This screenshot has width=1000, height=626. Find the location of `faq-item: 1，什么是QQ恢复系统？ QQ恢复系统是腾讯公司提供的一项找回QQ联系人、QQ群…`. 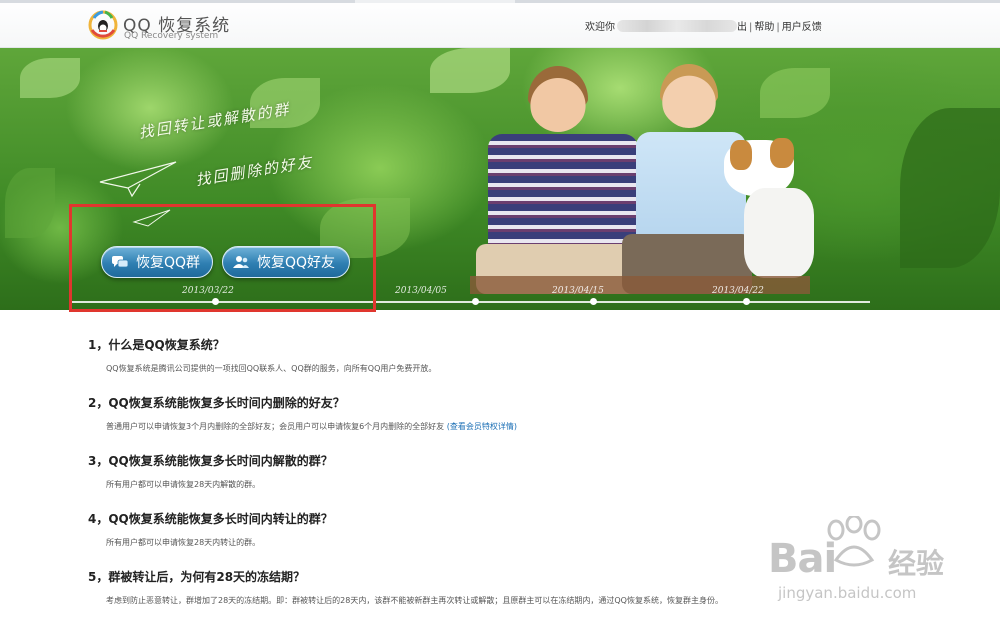

faq-item: 1，什么是QQ恢复系统？ QQ恢复系统是腾讯公司提供的一项找回QQ联系人、QQ群… is located at coordinates (518, 355).